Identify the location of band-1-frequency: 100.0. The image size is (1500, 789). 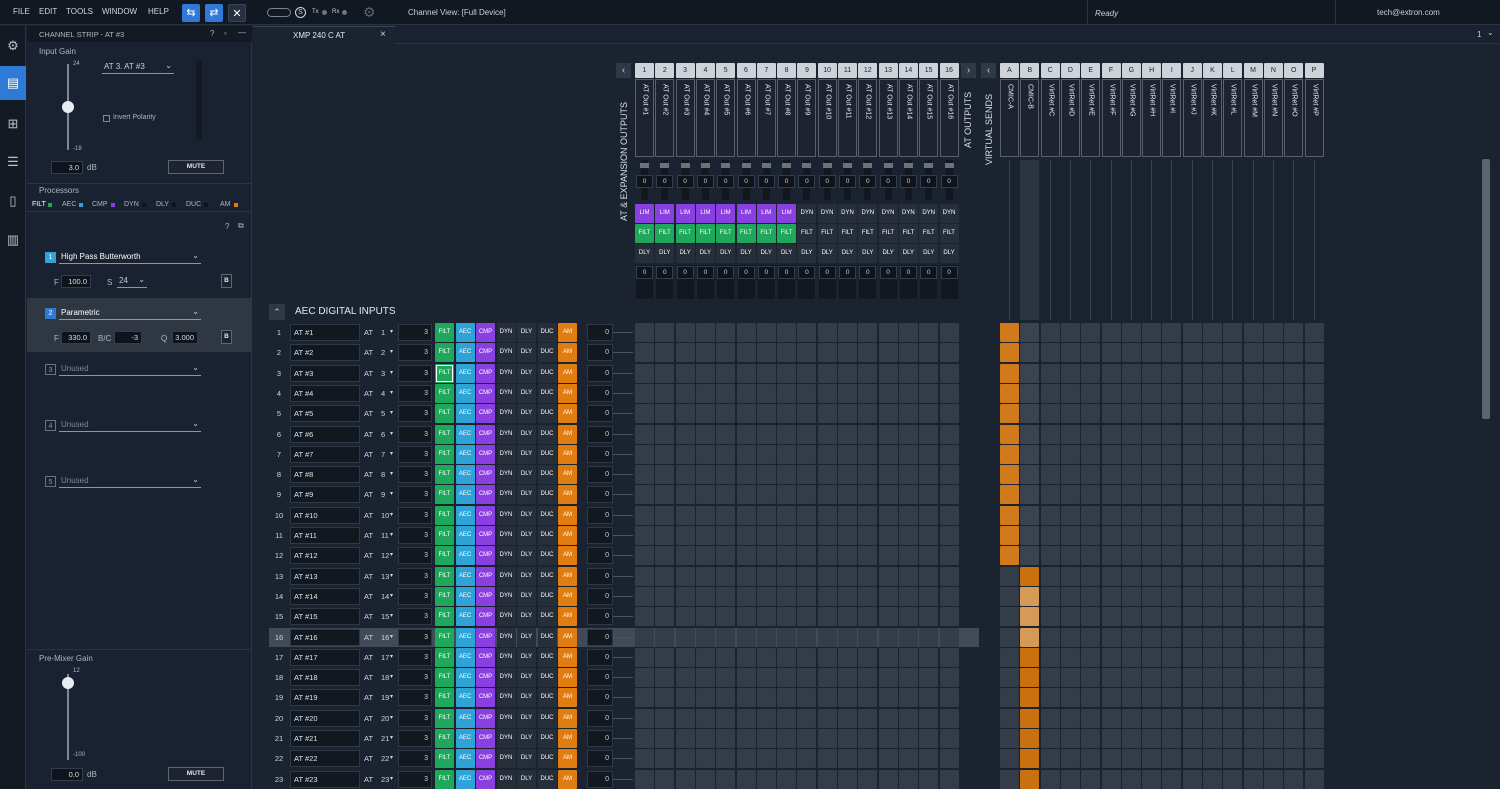
(76, 281).